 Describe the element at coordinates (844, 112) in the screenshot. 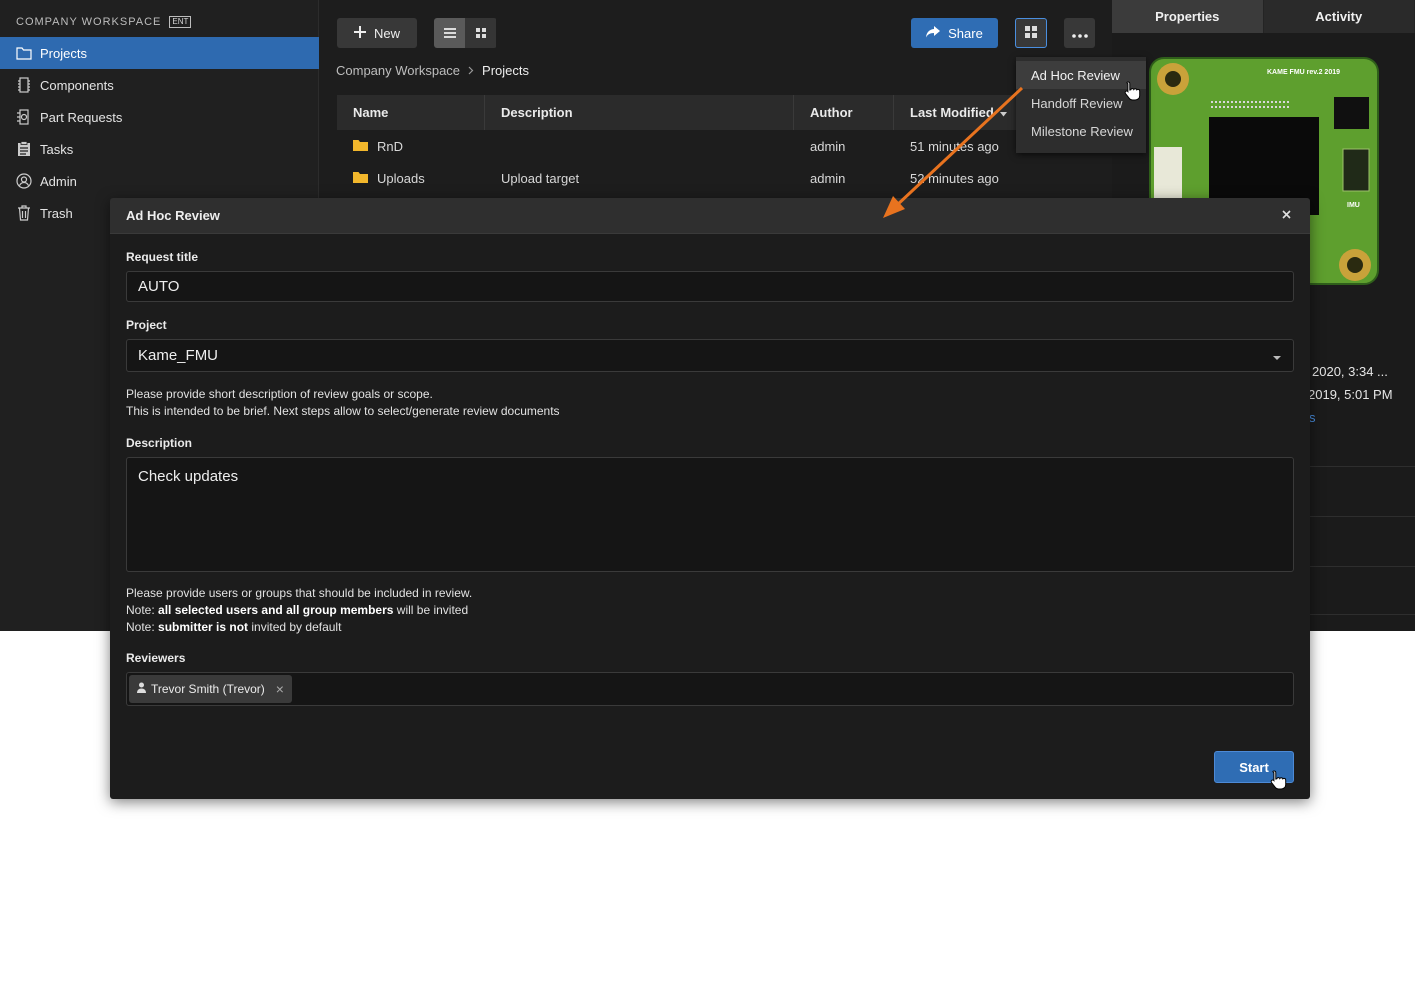

I see `column-header-author: Author` at that location.